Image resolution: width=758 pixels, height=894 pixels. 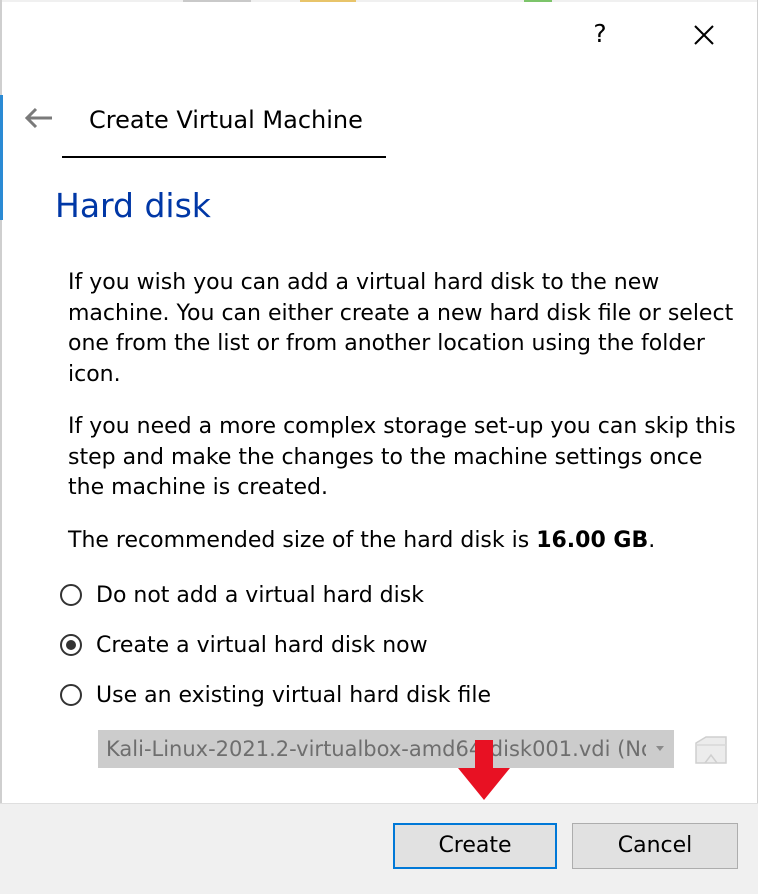 I want to click on radio-label: Create a virtual hard disk now, so click(x=262, y=645).